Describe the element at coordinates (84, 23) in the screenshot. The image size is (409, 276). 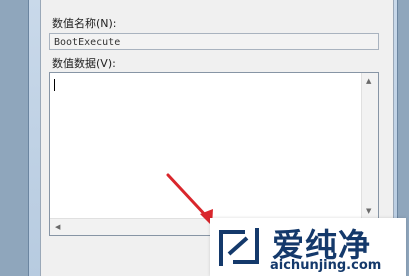
I see `value-name-label: 数值名称(N):` at that location.